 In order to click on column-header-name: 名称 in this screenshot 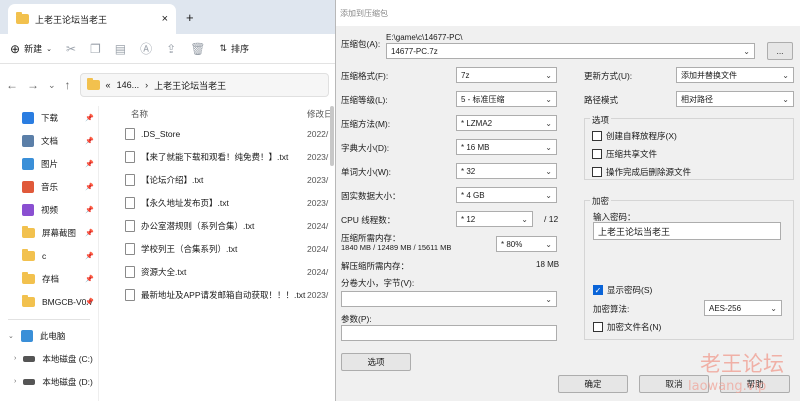, I will do `click(139, 114)`.